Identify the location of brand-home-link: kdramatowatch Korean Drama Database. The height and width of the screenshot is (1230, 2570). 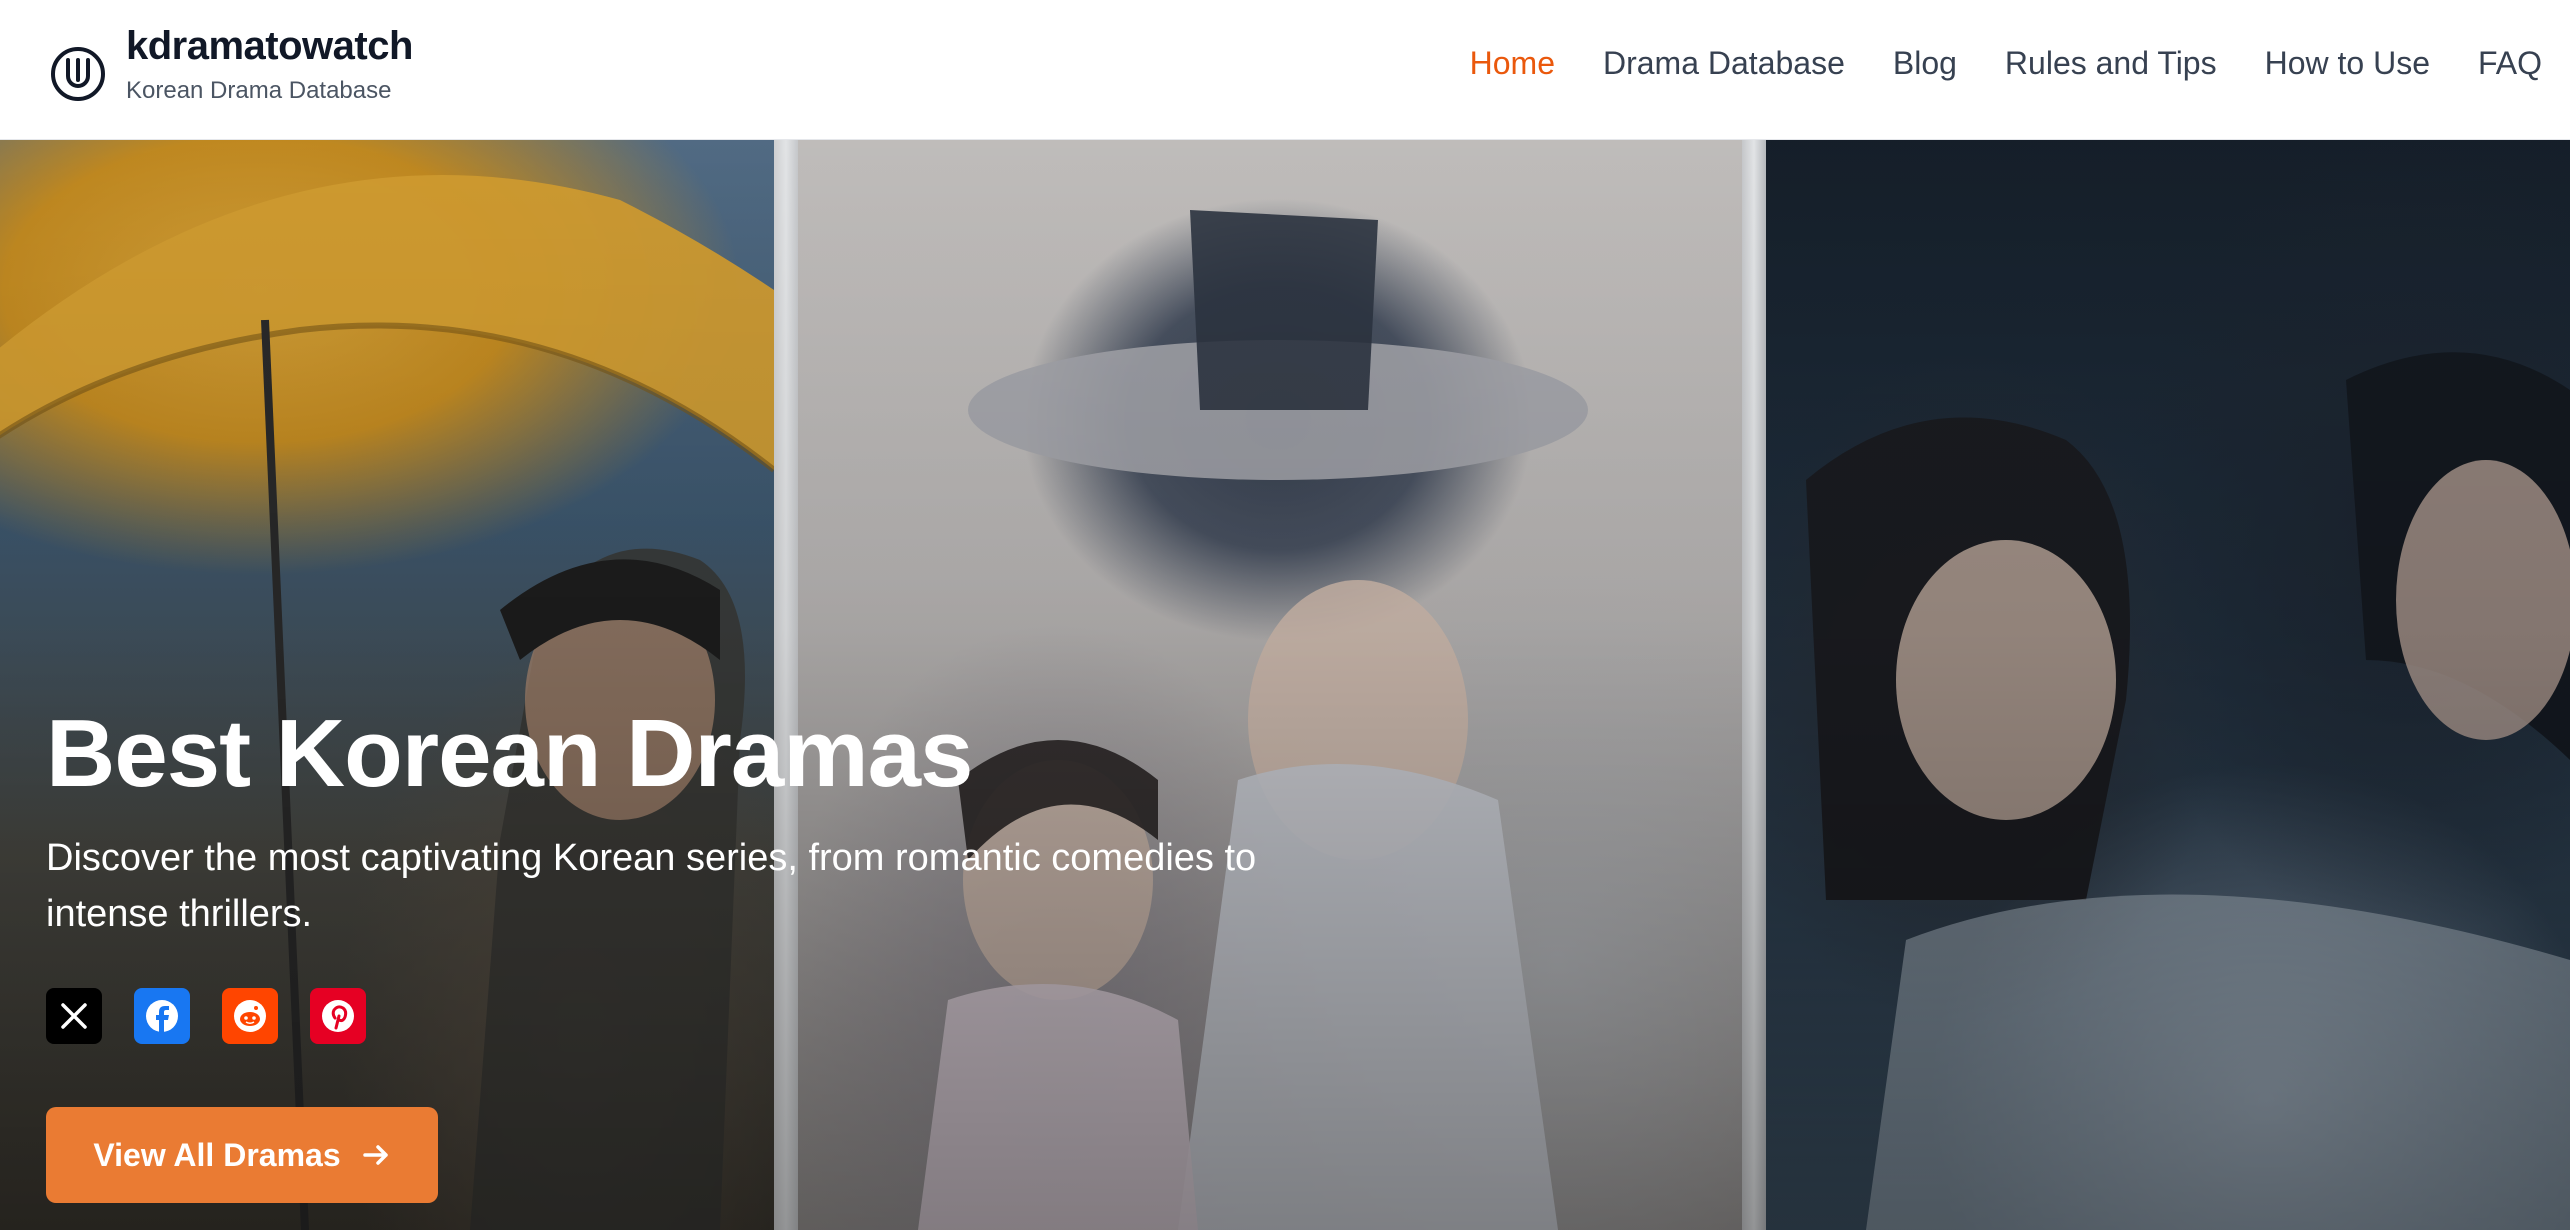
(231, 65).